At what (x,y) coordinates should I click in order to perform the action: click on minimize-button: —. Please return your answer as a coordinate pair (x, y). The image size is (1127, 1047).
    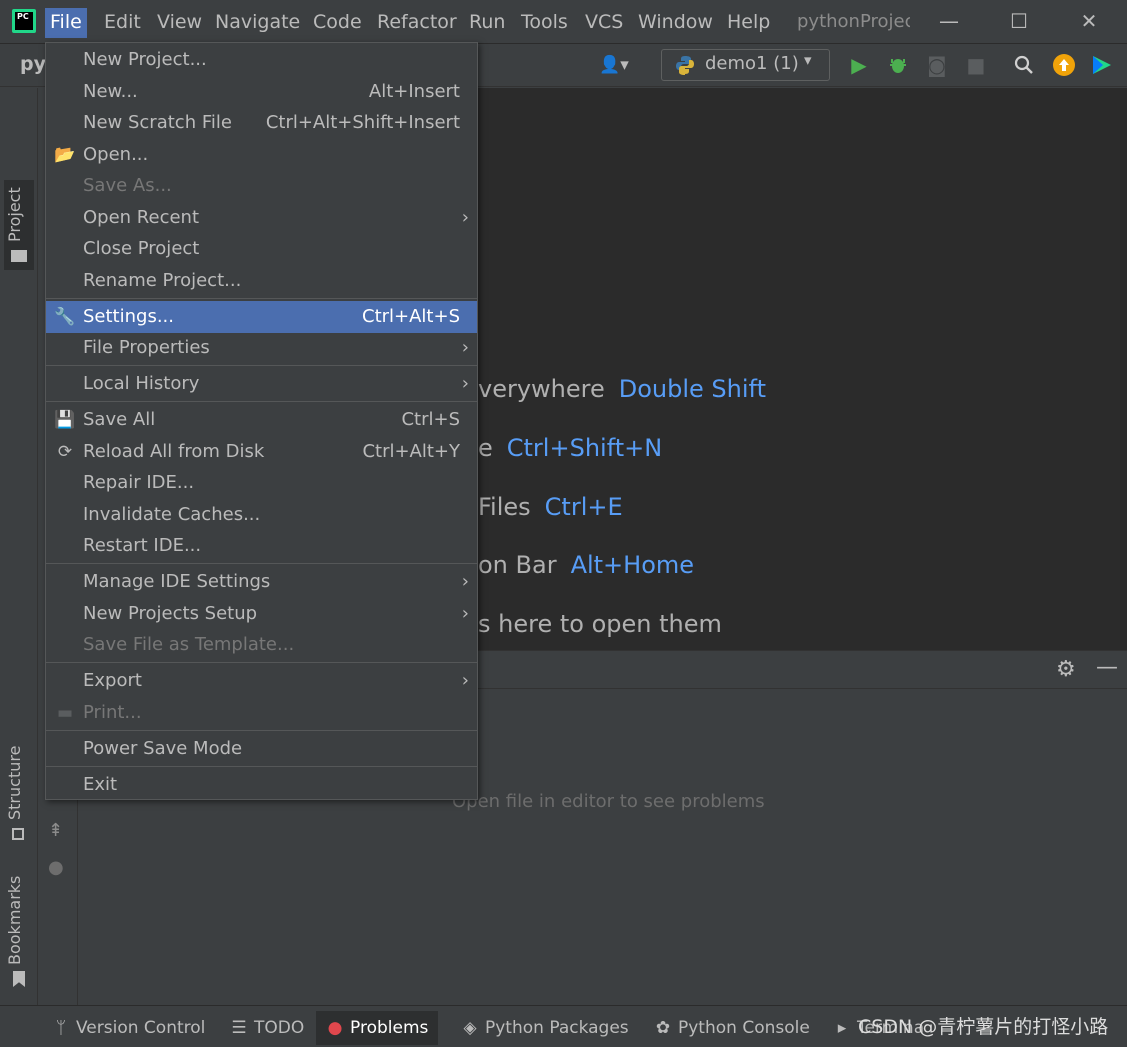
    Looking at the image, I should click on (949, 21).